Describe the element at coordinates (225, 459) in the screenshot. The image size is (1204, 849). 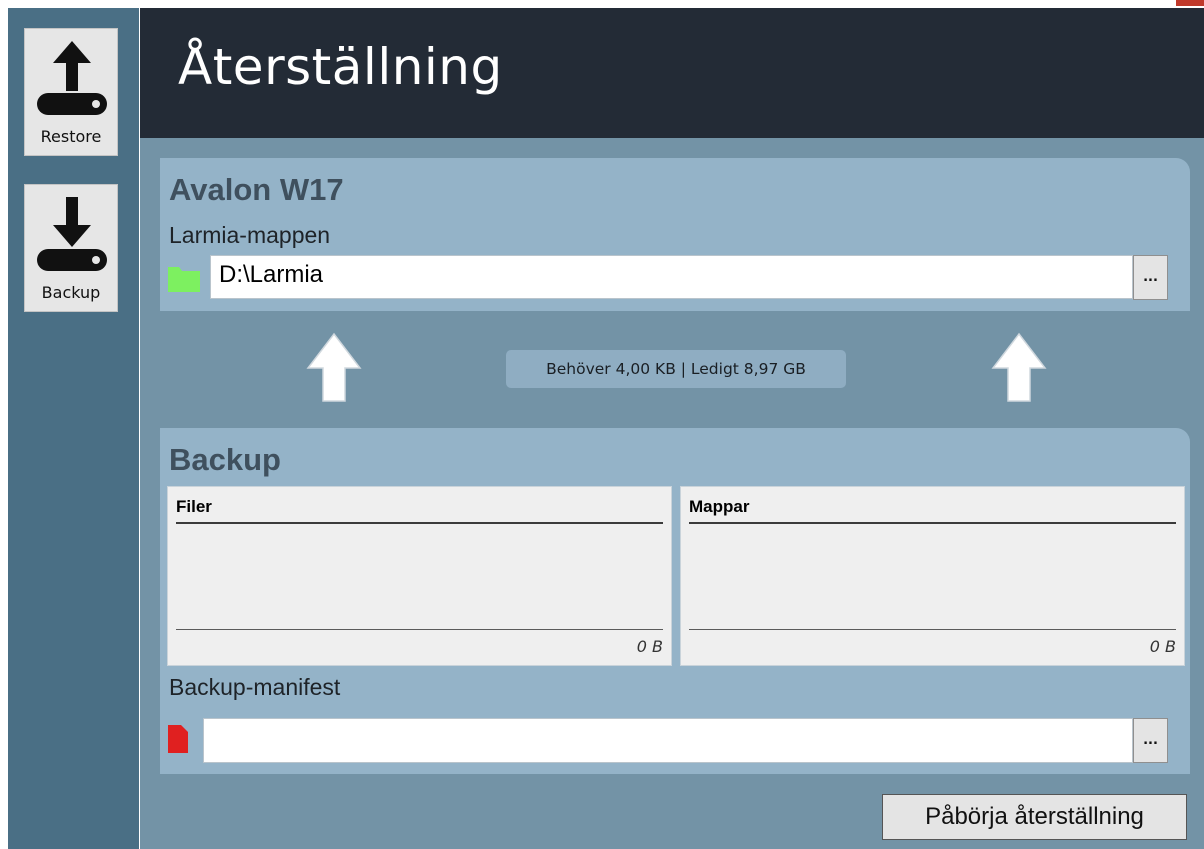
I see `backup-title: Backup` at that location.